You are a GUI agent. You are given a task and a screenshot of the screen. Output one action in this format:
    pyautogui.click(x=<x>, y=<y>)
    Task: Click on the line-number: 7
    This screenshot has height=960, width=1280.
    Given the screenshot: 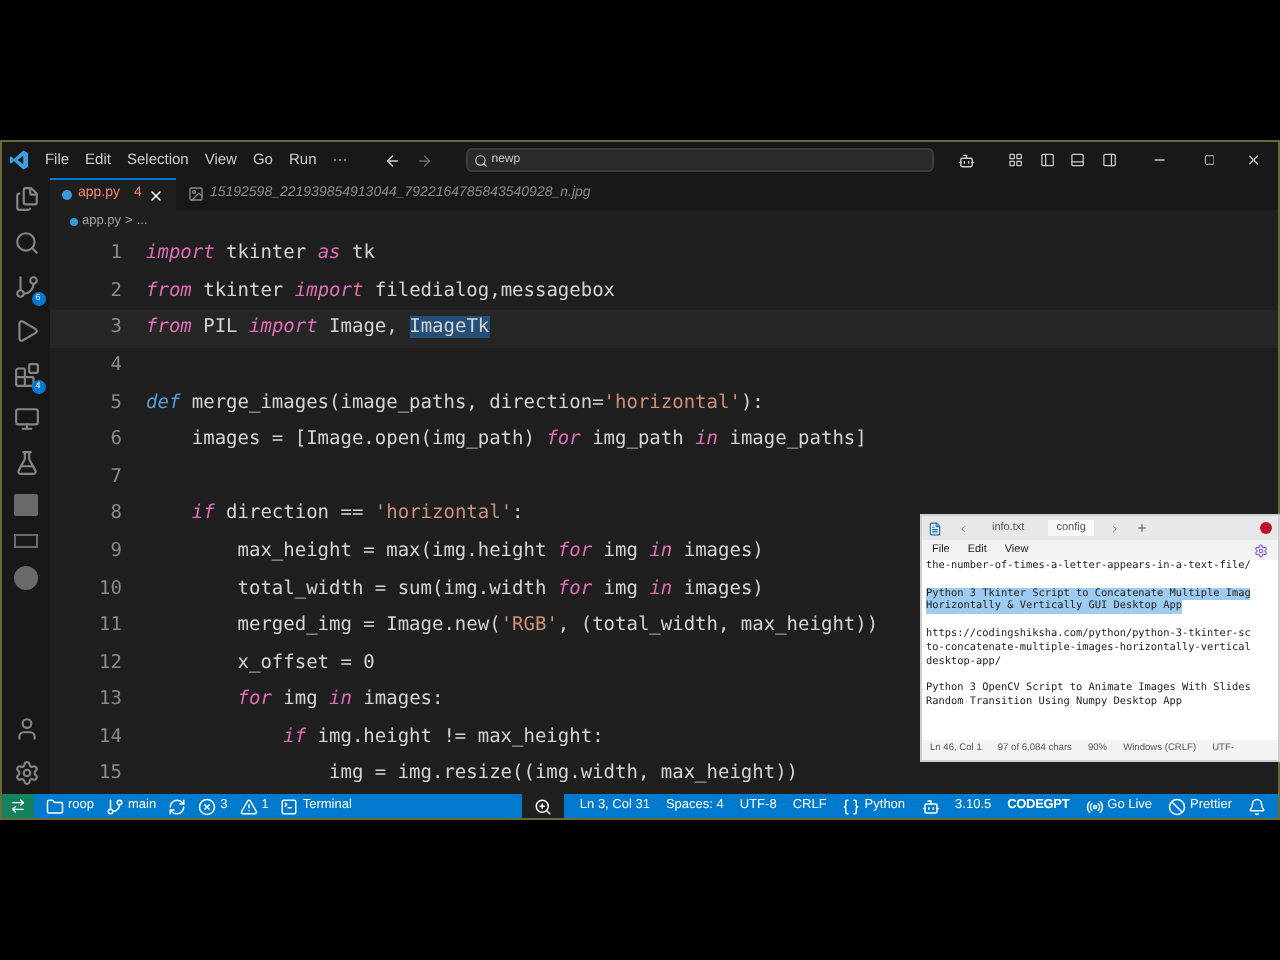 What is the action you would take?
    pyautogui.click(x=116, y=477)
    